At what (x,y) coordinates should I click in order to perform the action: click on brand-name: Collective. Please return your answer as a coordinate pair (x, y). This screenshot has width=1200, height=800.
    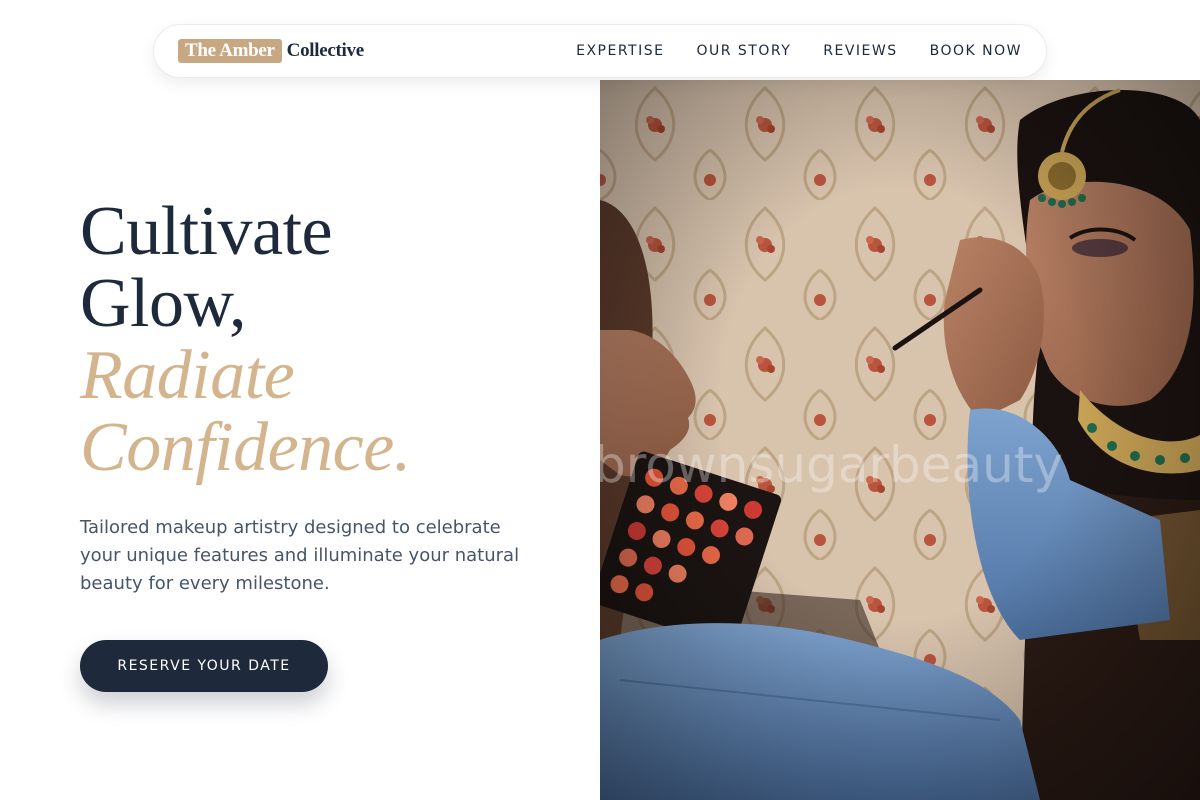
    Looking at the image, I should click on (325, 50).